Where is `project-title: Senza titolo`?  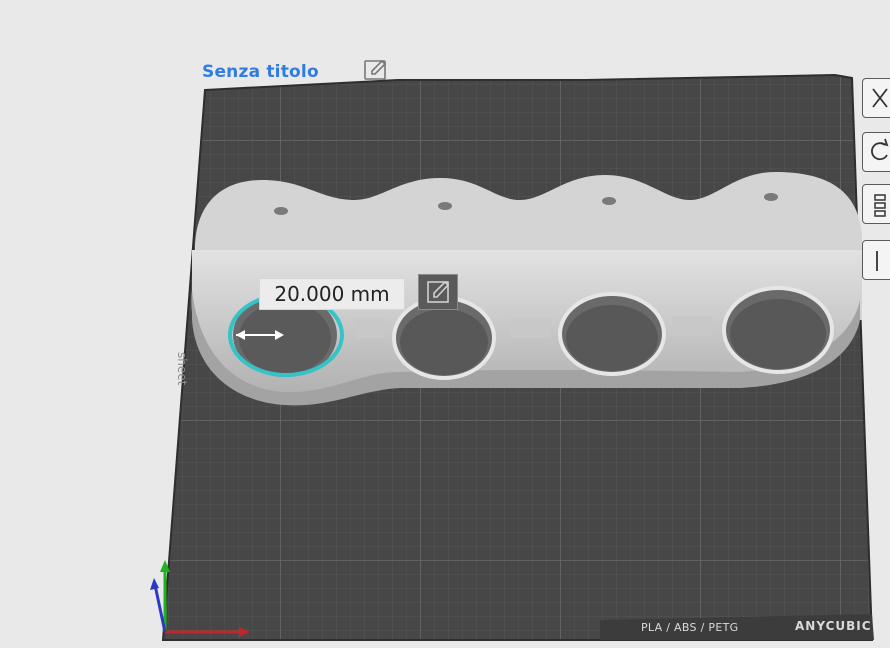
project-title: Senza titolo is located at coordinates (260, 72).